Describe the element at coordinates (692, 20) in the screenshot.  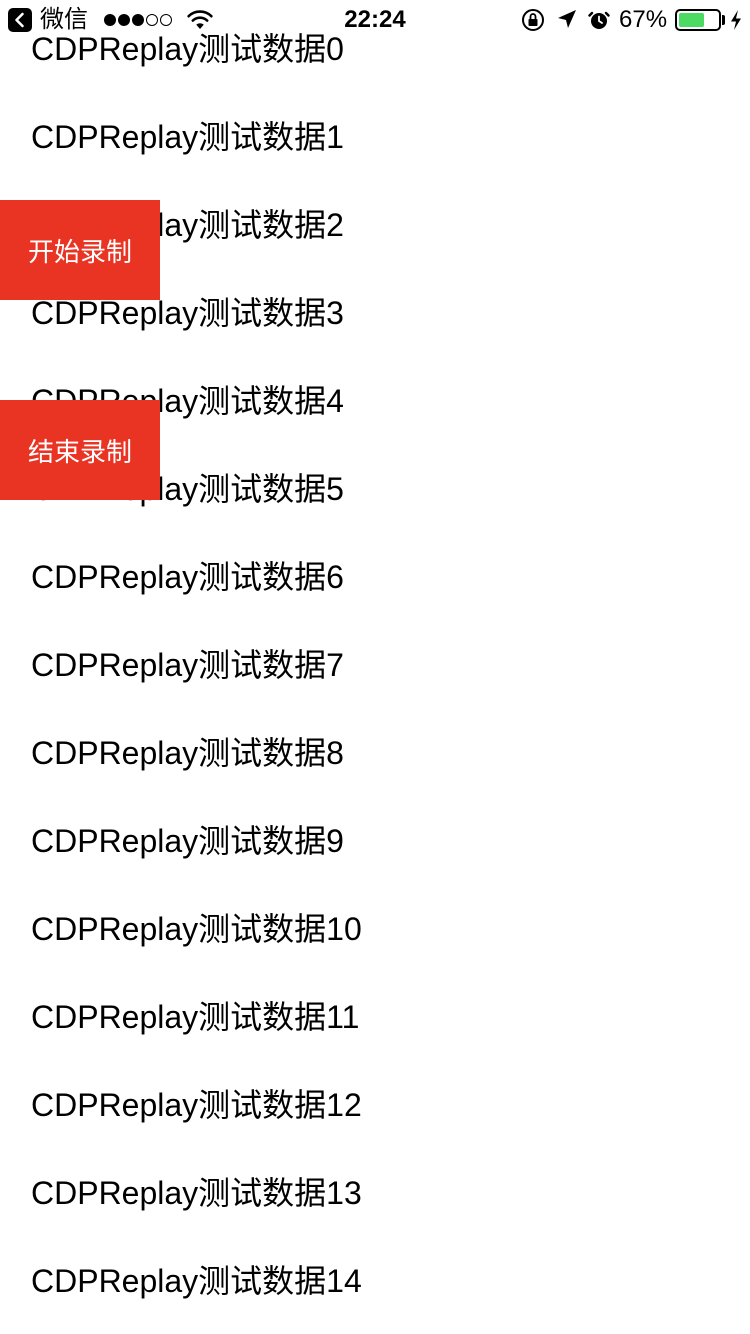
I see `battery-fill` at that location.